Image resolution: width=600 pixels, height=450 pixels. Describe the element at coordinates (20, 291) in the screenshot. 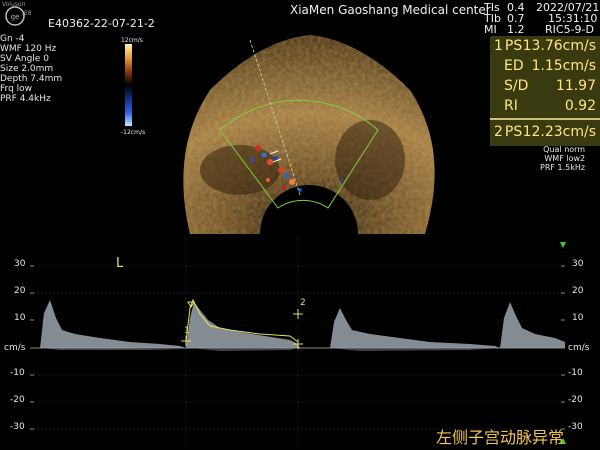

I see `left-scale-20: 20` at that location.